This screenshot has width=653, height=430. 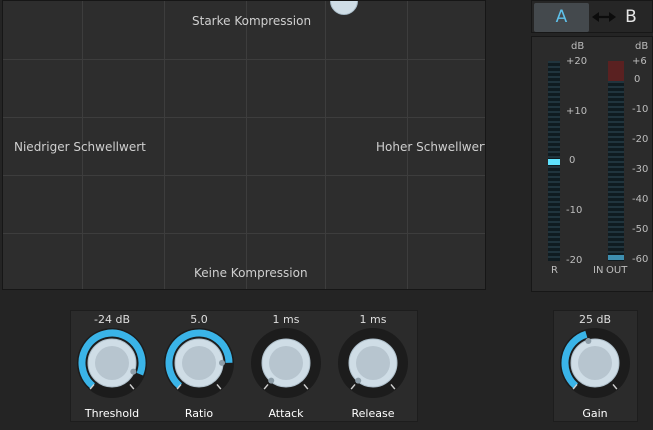 I want to click on left-scale-tick: -10, so click(x=574, y=210).